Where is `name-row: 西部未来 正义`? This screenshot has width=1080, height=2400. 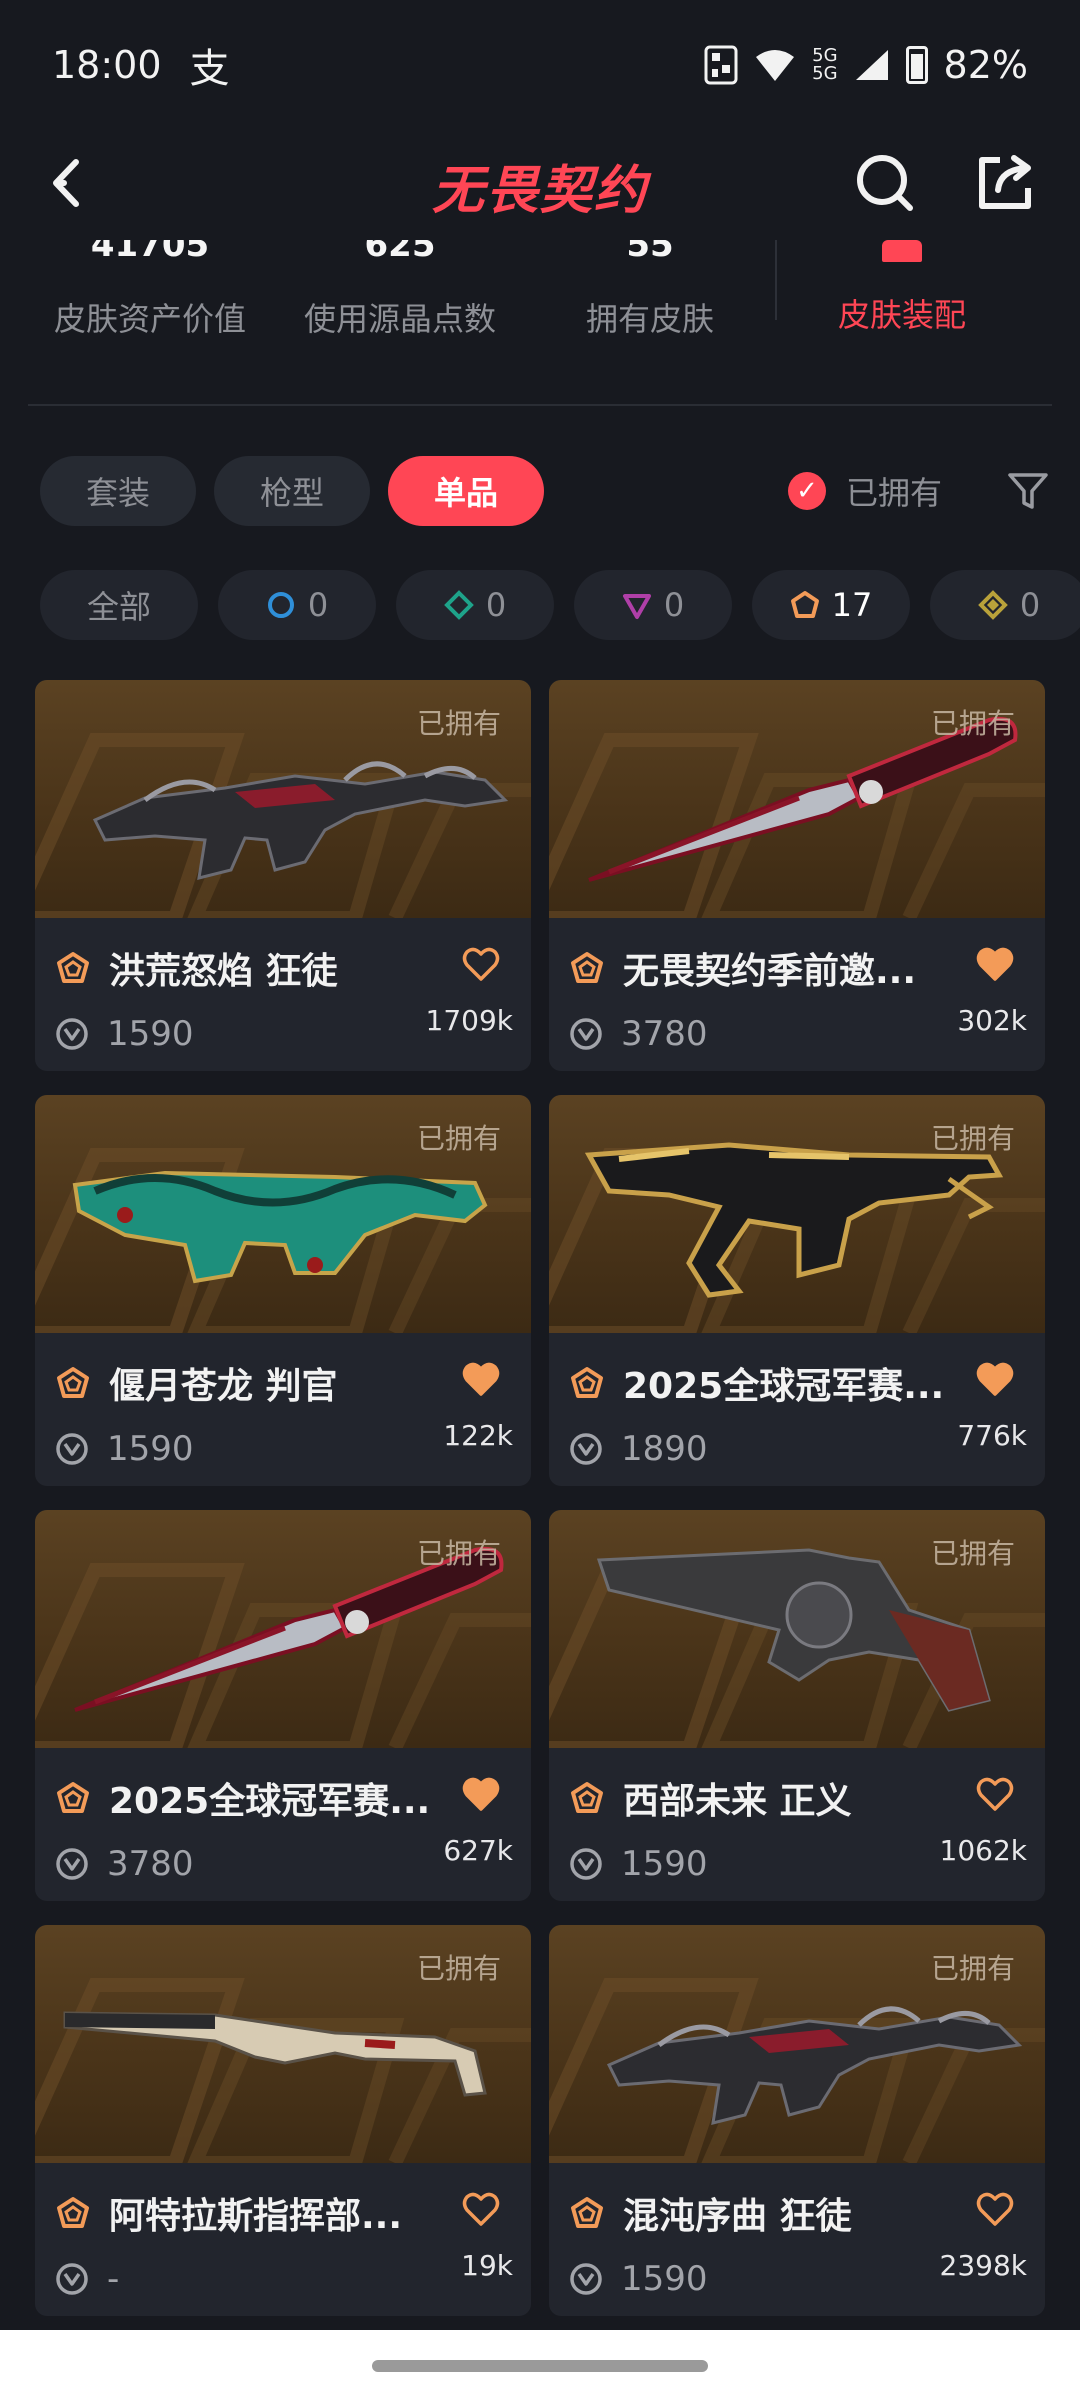
name-row: 西部未来 正义 is located at coordinates (797, 1798).